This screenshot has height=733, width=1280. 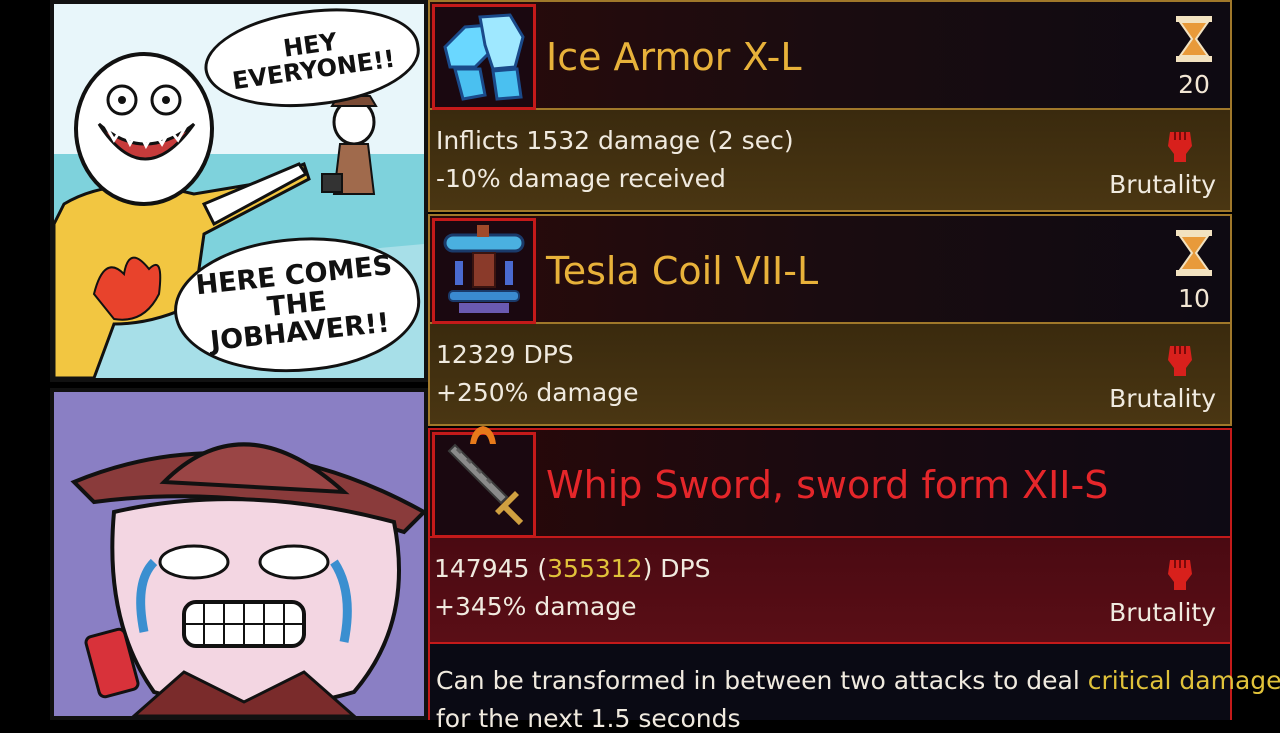 I want to click on item-header: Ice Armor X-L 20, so click(x=830, y=55).